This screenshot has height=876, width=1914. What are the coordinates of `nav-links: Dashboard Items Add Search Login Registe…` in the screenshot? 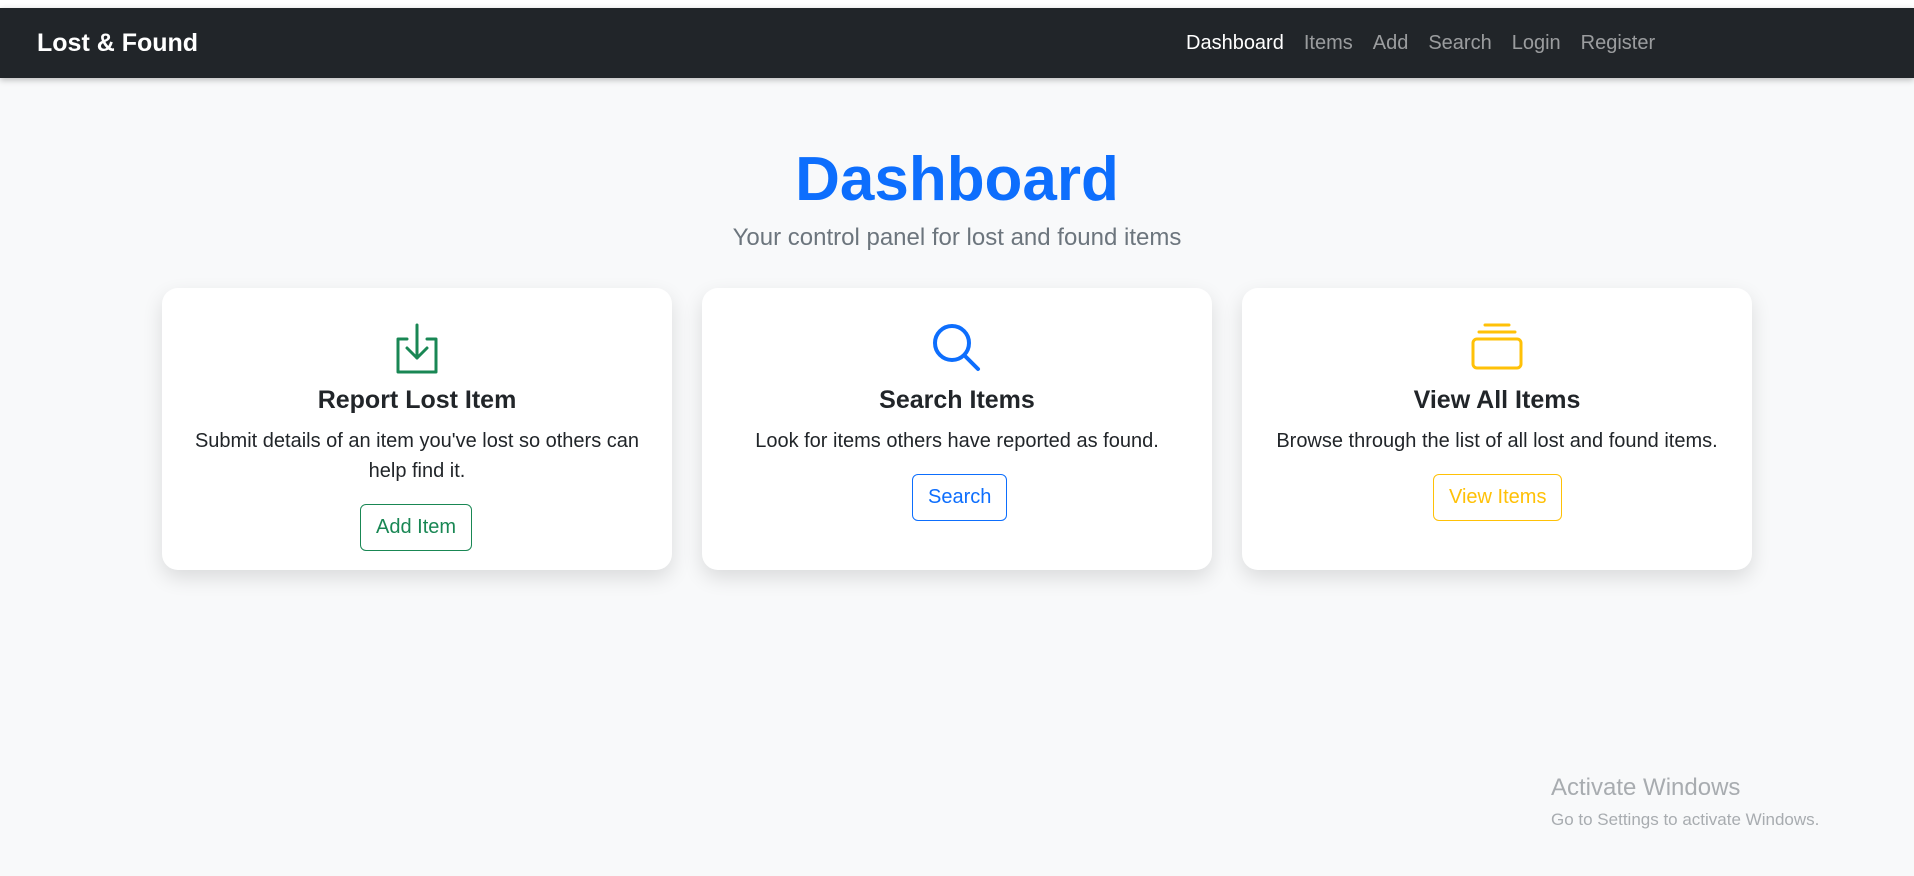 It's located at (1420, 43).